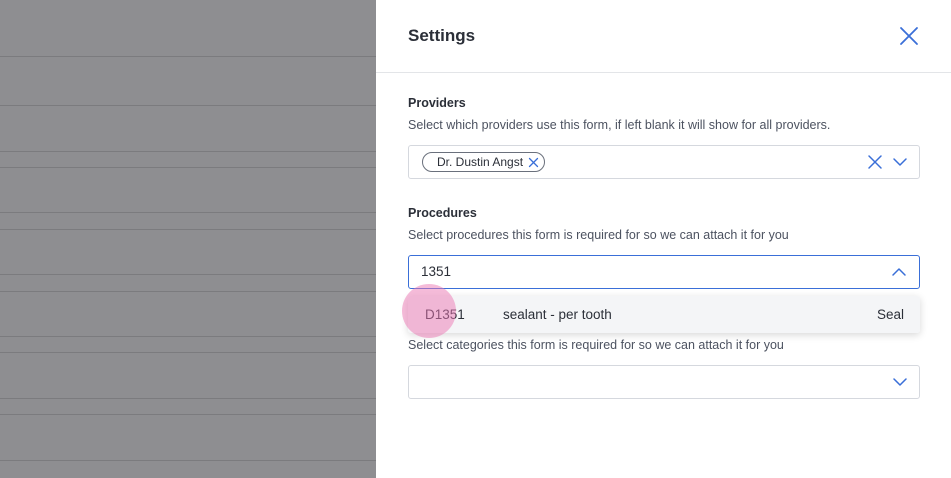  I want to click on close-icon, so click(909, 36).